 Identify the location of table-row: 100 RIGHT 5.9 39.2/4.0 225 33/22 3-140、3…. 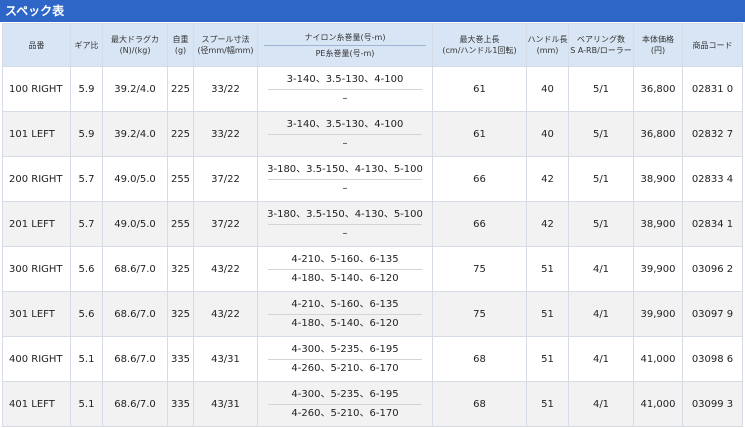
(372, 89).